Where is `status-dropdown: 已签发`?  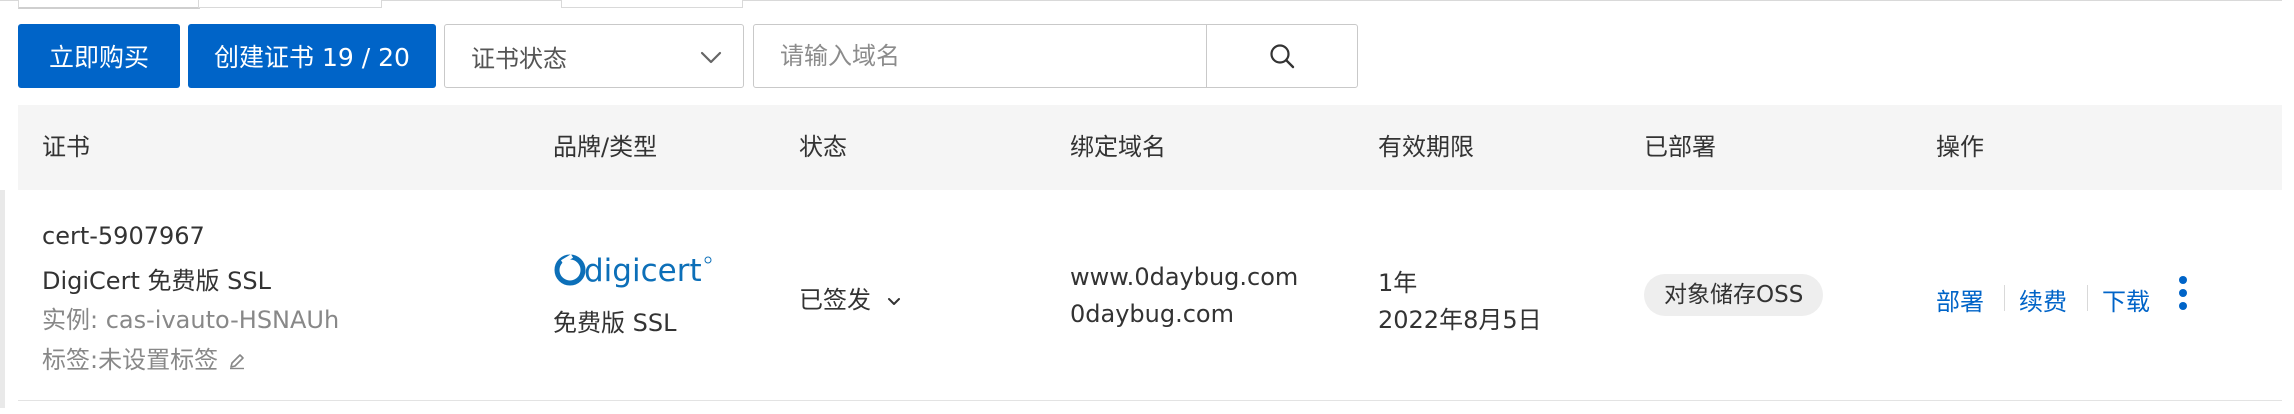
status-dropdown: 已签发 is located at coordinates (851, 297).